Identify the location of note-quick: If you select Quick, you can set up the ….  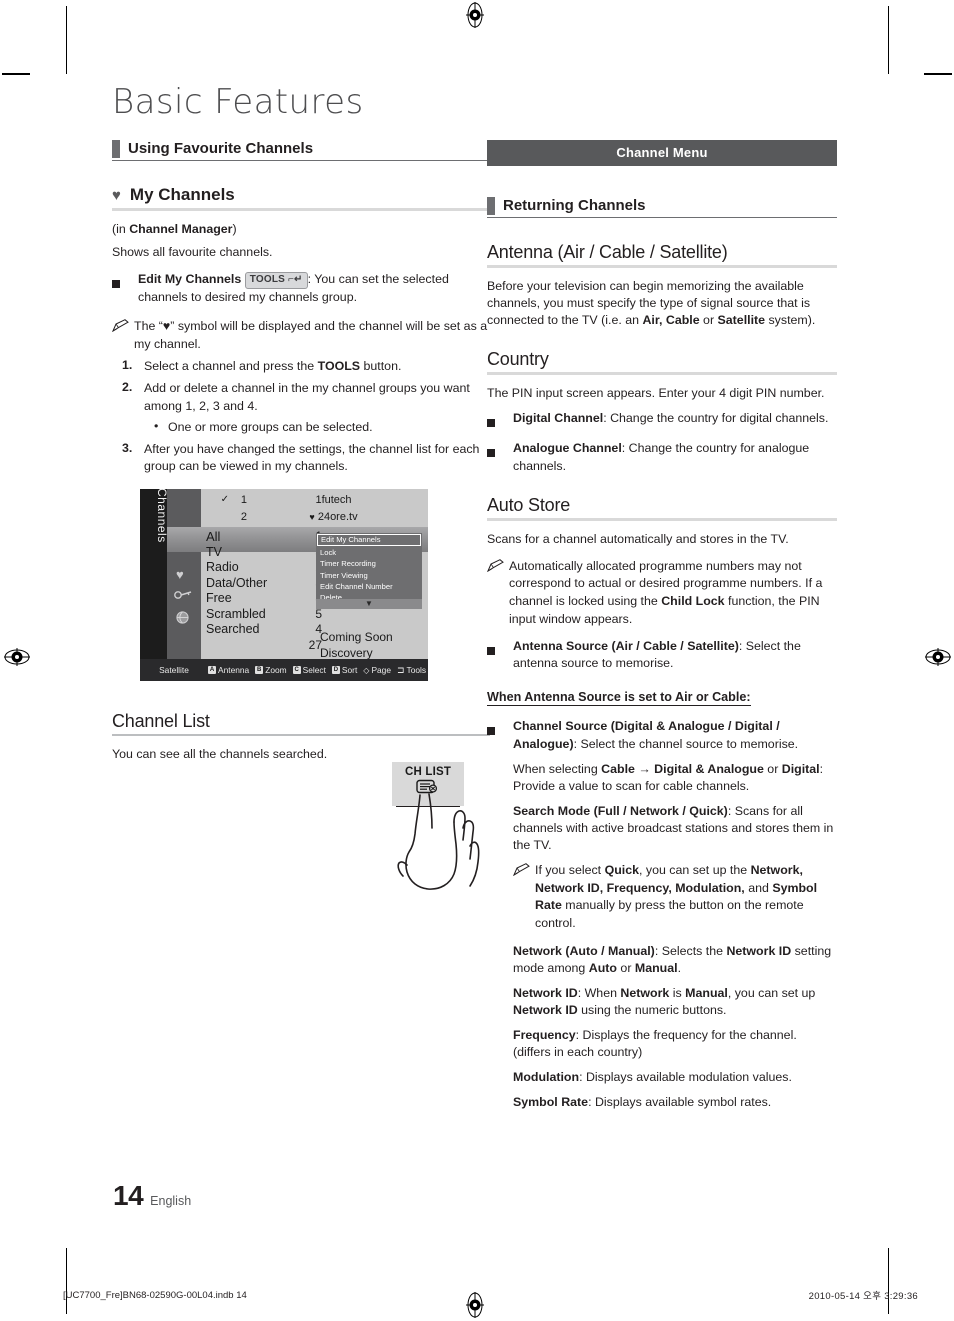
(662, 897).